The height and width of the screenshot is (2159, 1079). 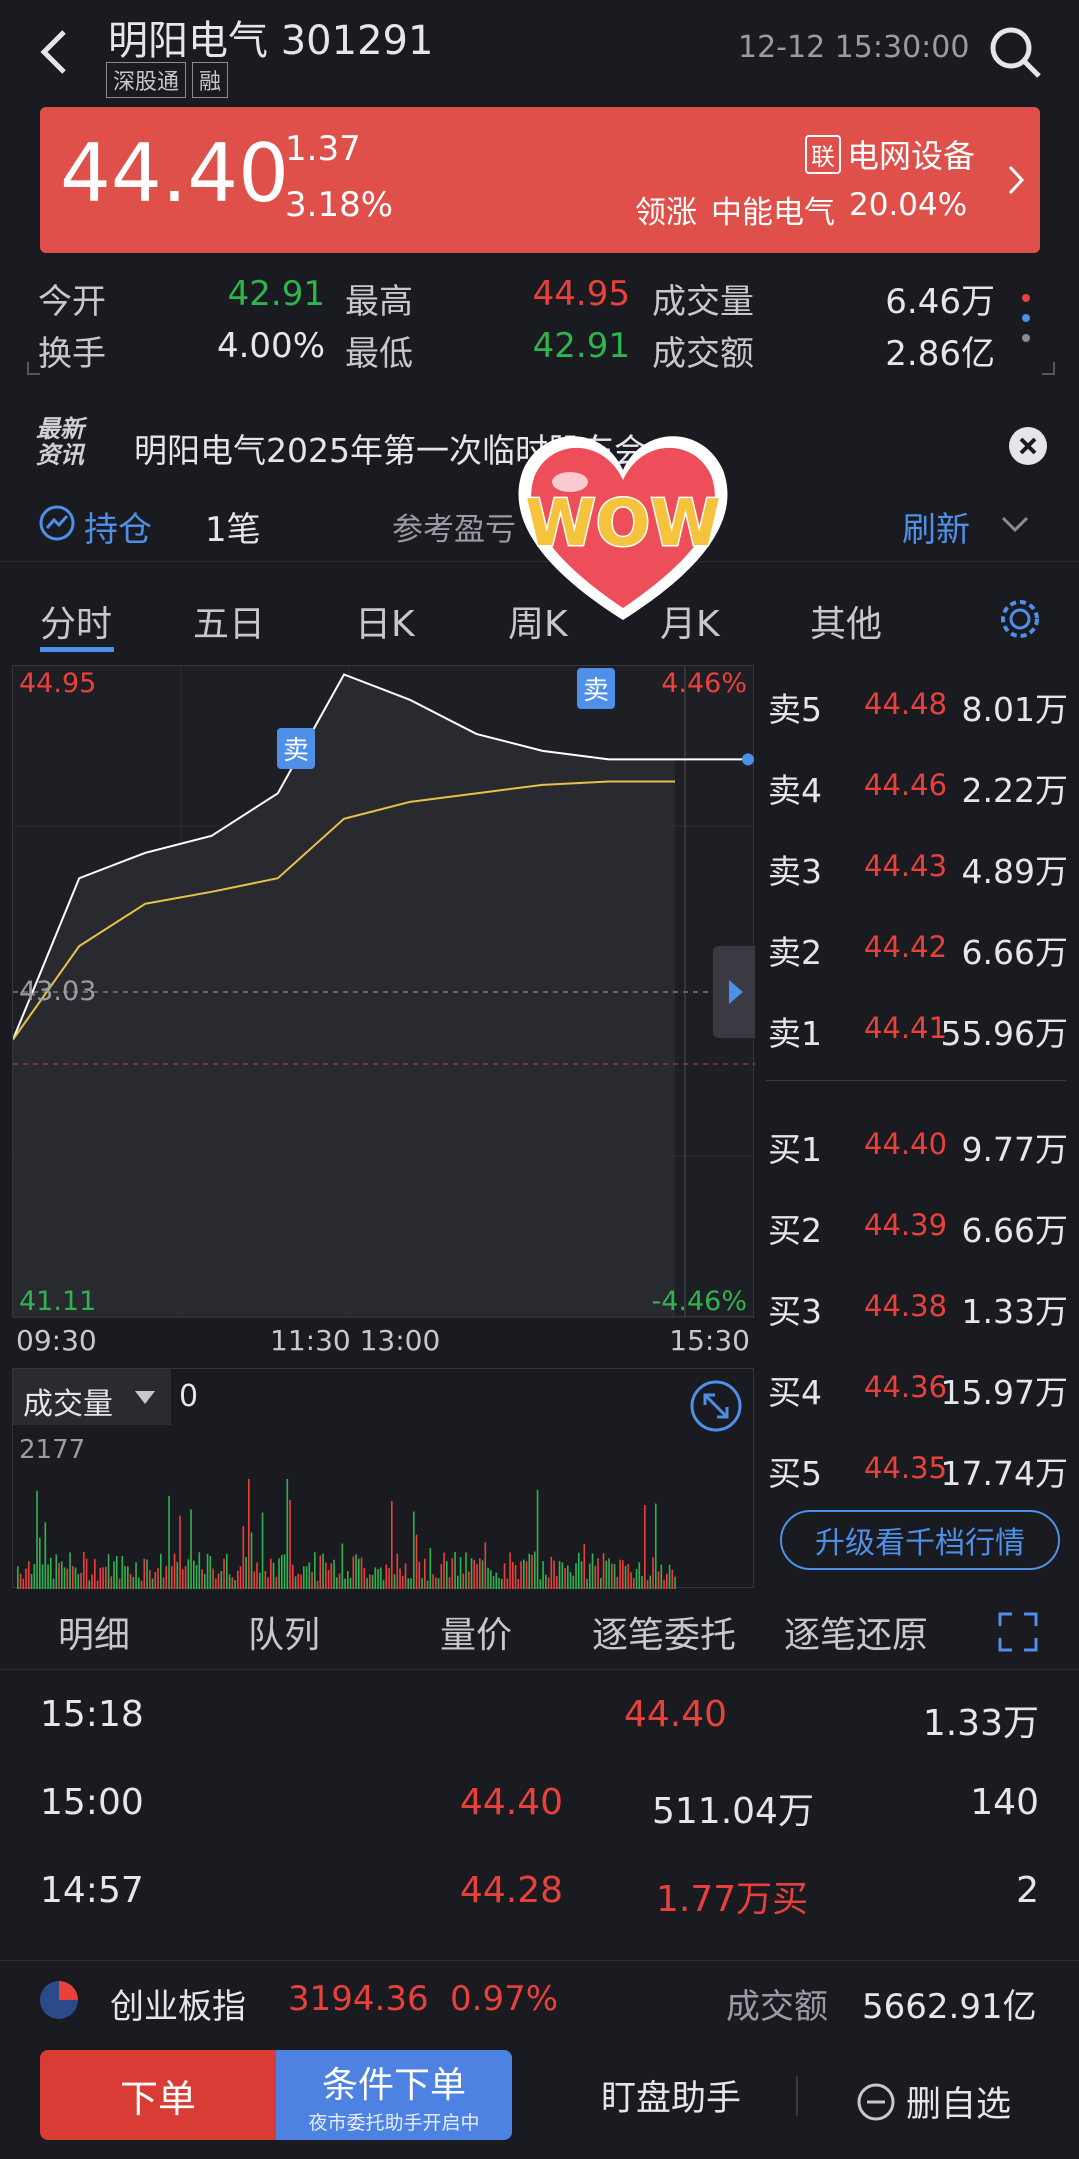 What do you see at coordinates (846, 621) in the screenshot?
I see `tab-other: 其他` at bounding box center [846, 621].